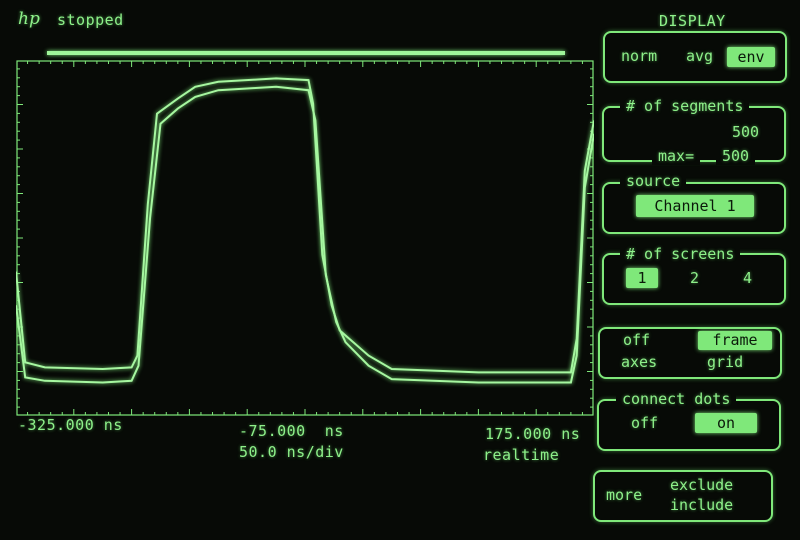 This screenshot has height=540, width=800. Describe the element at coordinates (725, 362) in the screenshot. I see `grid-option: grid` at that location.